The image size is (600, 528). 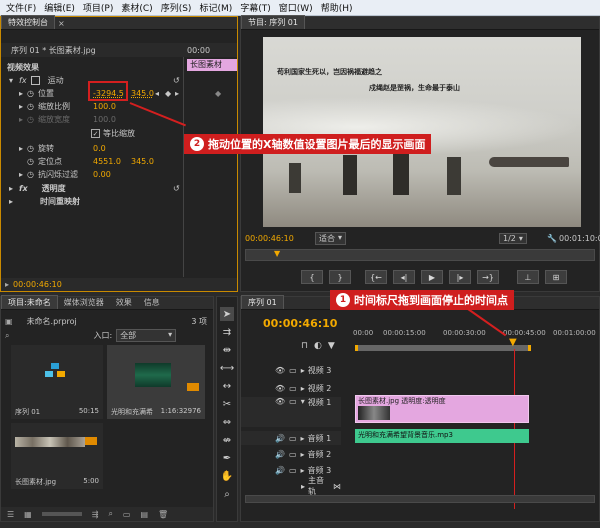 I want to click on go-to-out-button: →}, so click(x=488, y=277).